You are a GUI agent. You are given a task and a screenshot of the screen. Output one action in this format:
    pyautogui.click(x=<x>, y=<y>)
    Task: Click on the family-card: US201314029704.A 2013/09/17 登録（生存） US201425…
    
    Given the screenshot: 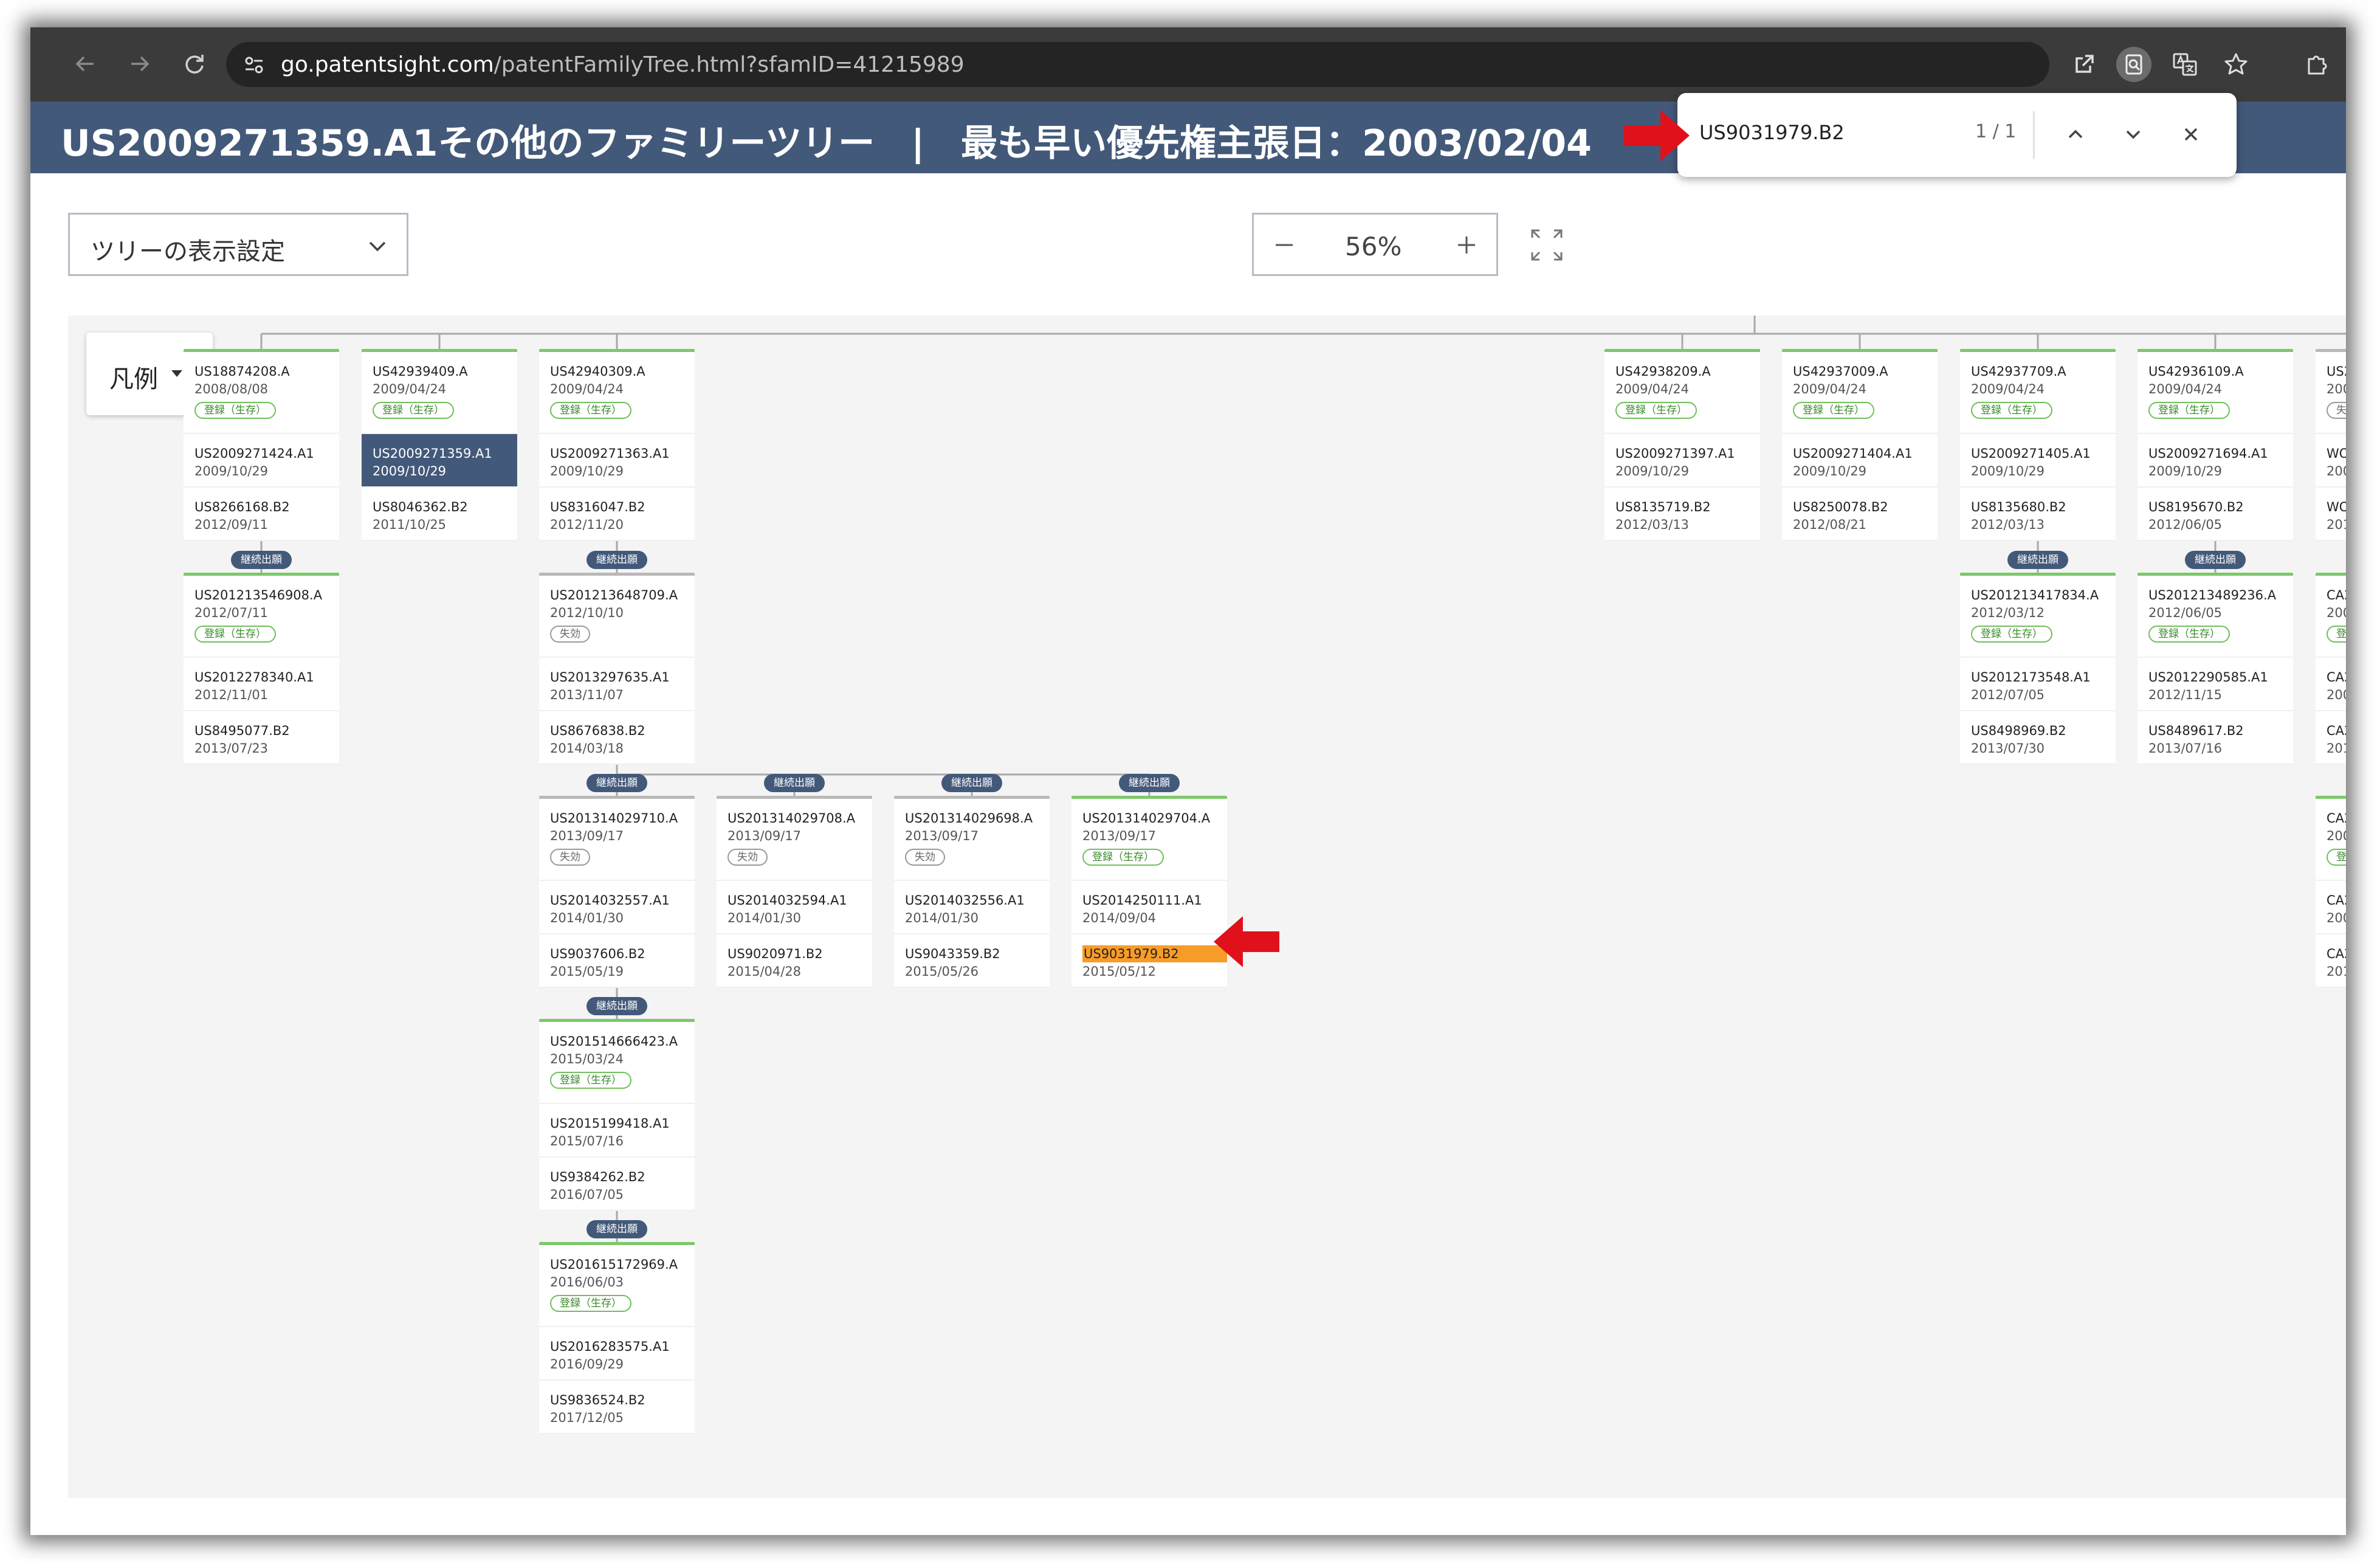 What is the action you would take?
    pyautogui.click(x=1149, y=892)
    